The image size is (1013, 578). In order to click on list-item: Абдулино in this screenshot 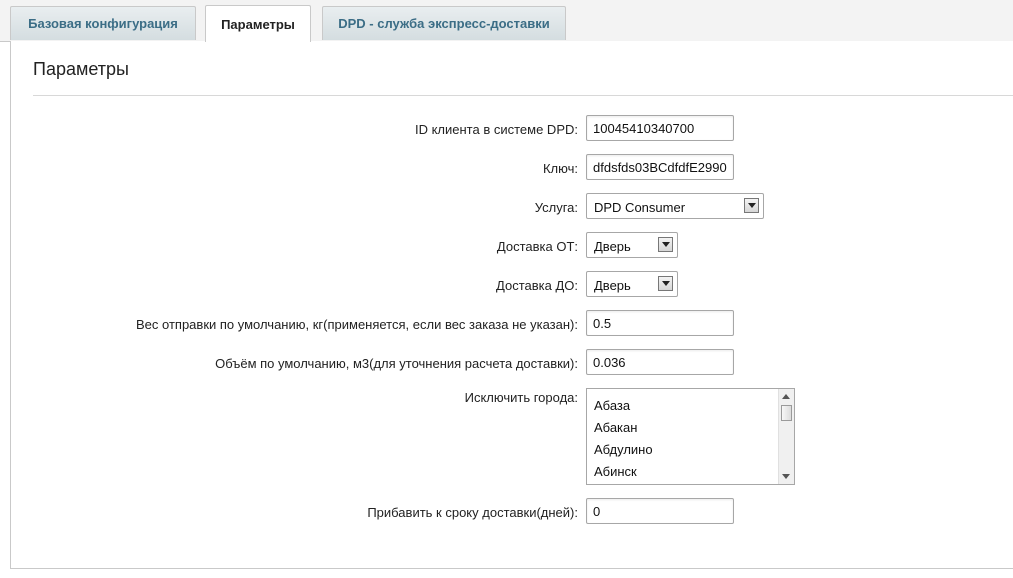, I will do `click(623, 449)`.